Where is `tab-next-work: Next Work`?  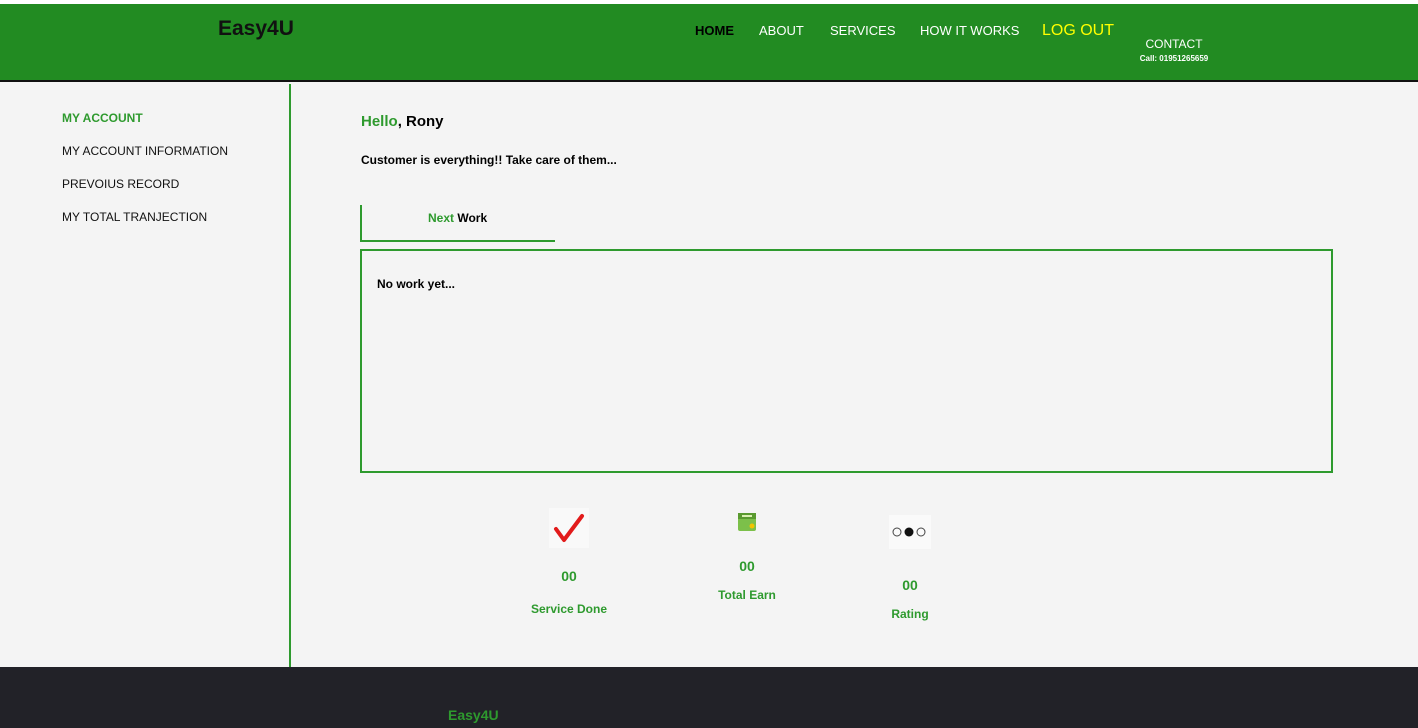
tab-next-work: Next Work is located at coordinates (457, 223).